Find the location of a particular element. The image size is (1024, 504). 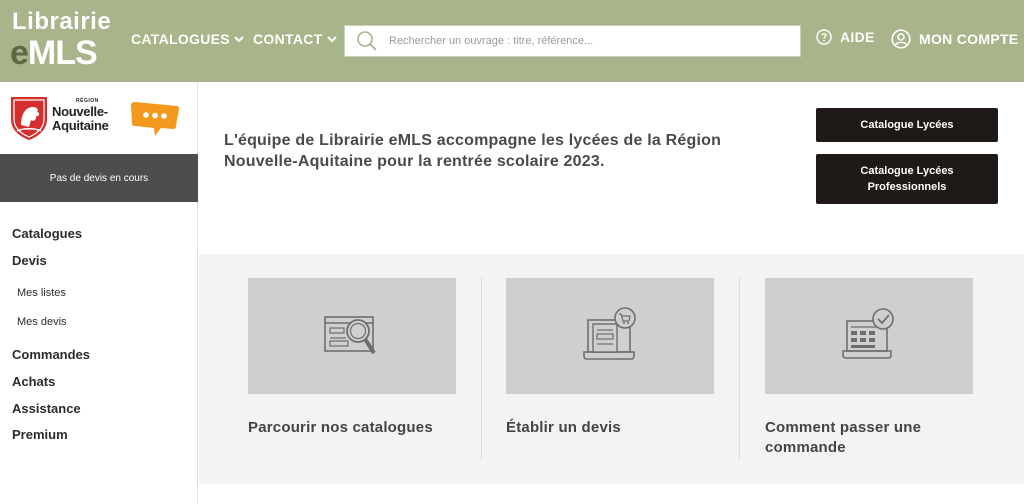

nav-catalogues-label: CATALOGUES is located at coordinates (180, 39).